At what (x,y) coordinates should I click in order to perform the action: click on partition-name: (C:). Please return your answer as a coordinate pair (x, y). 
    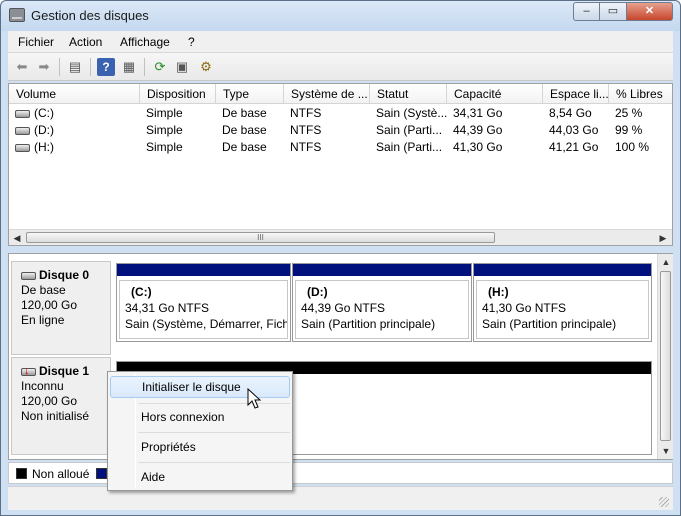
    Looking at the image, I should click on (141, 292).